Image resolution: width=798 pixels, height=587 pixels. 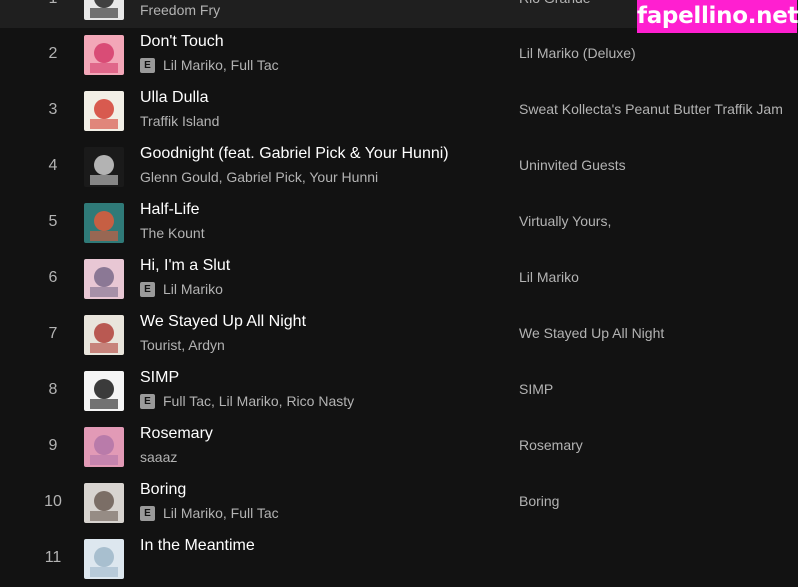 What do you see at coordinates (170, 210) in the screenshot?
I see `track-title: Half-Life` at bounding box center [170, 210].